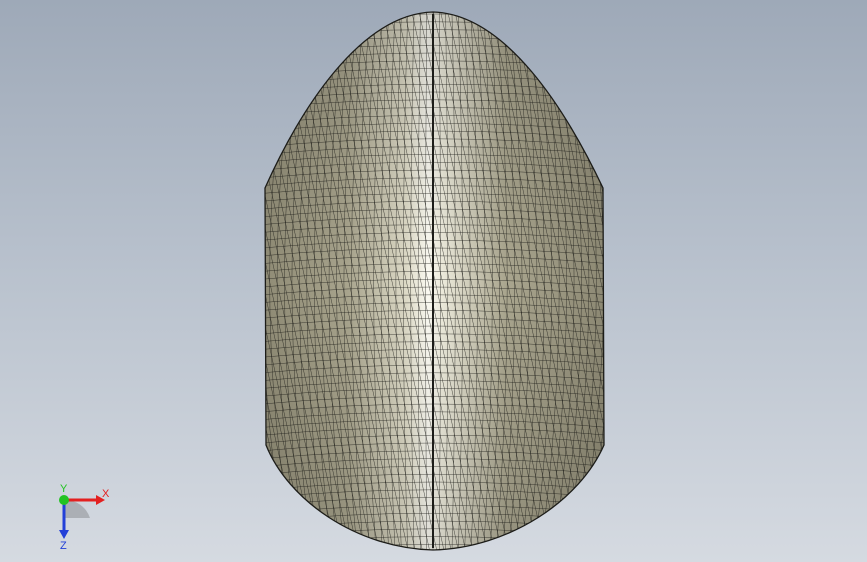 The height and width of the screenshot is (562, 867). Describe the element at coordinates (106, 494) in the screenshot. I see `x-axis-label: X` at that location.